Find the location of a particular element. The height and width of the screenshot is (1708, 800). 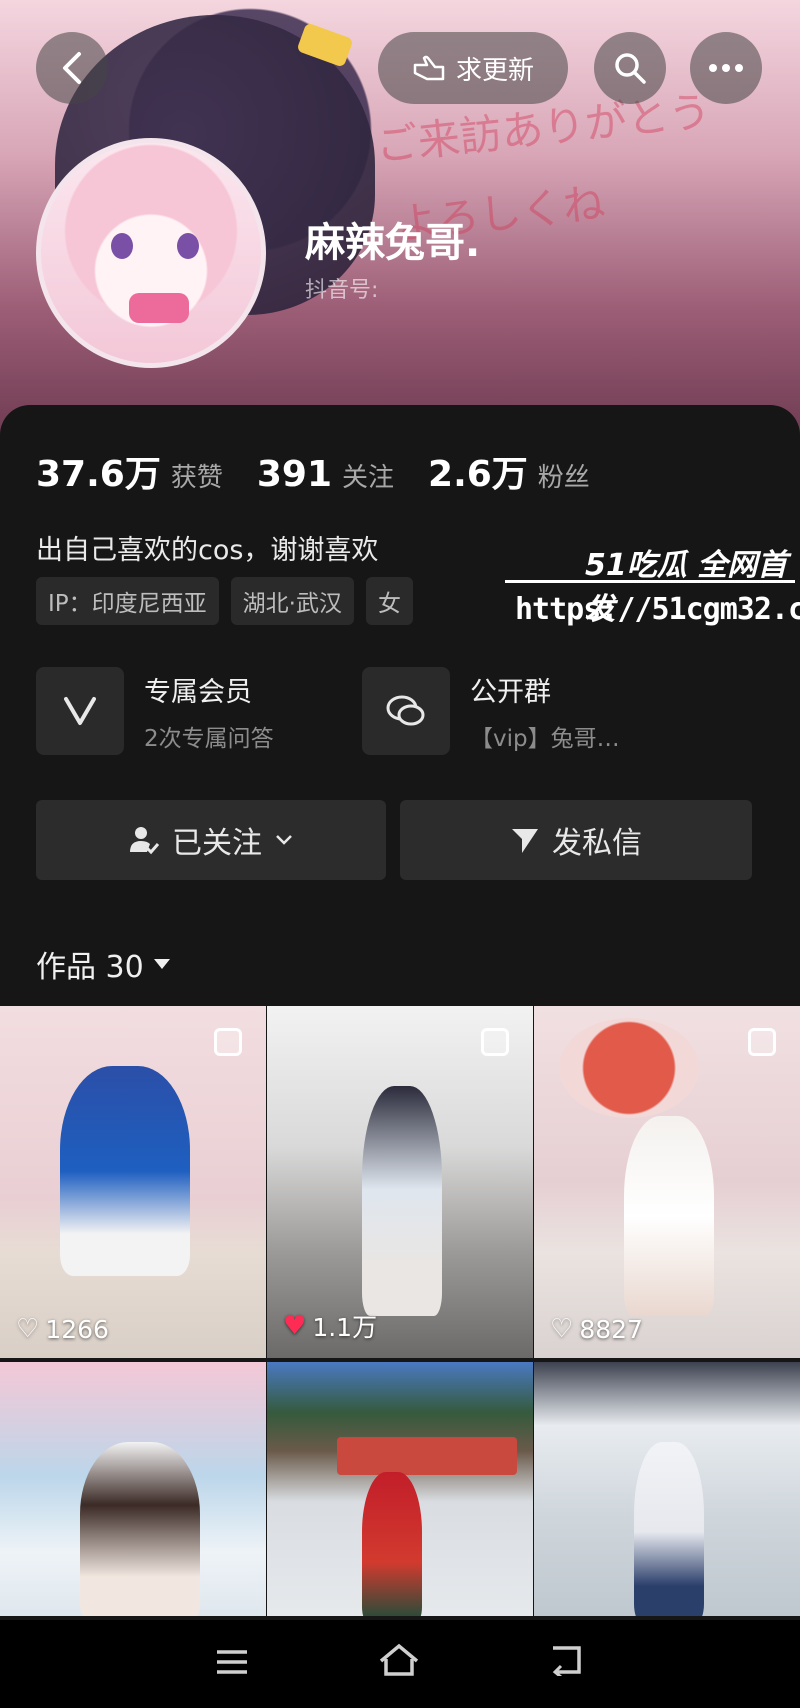

work-thumbnail: ♥ 1.1万 is located at coordinates (400, 1182).